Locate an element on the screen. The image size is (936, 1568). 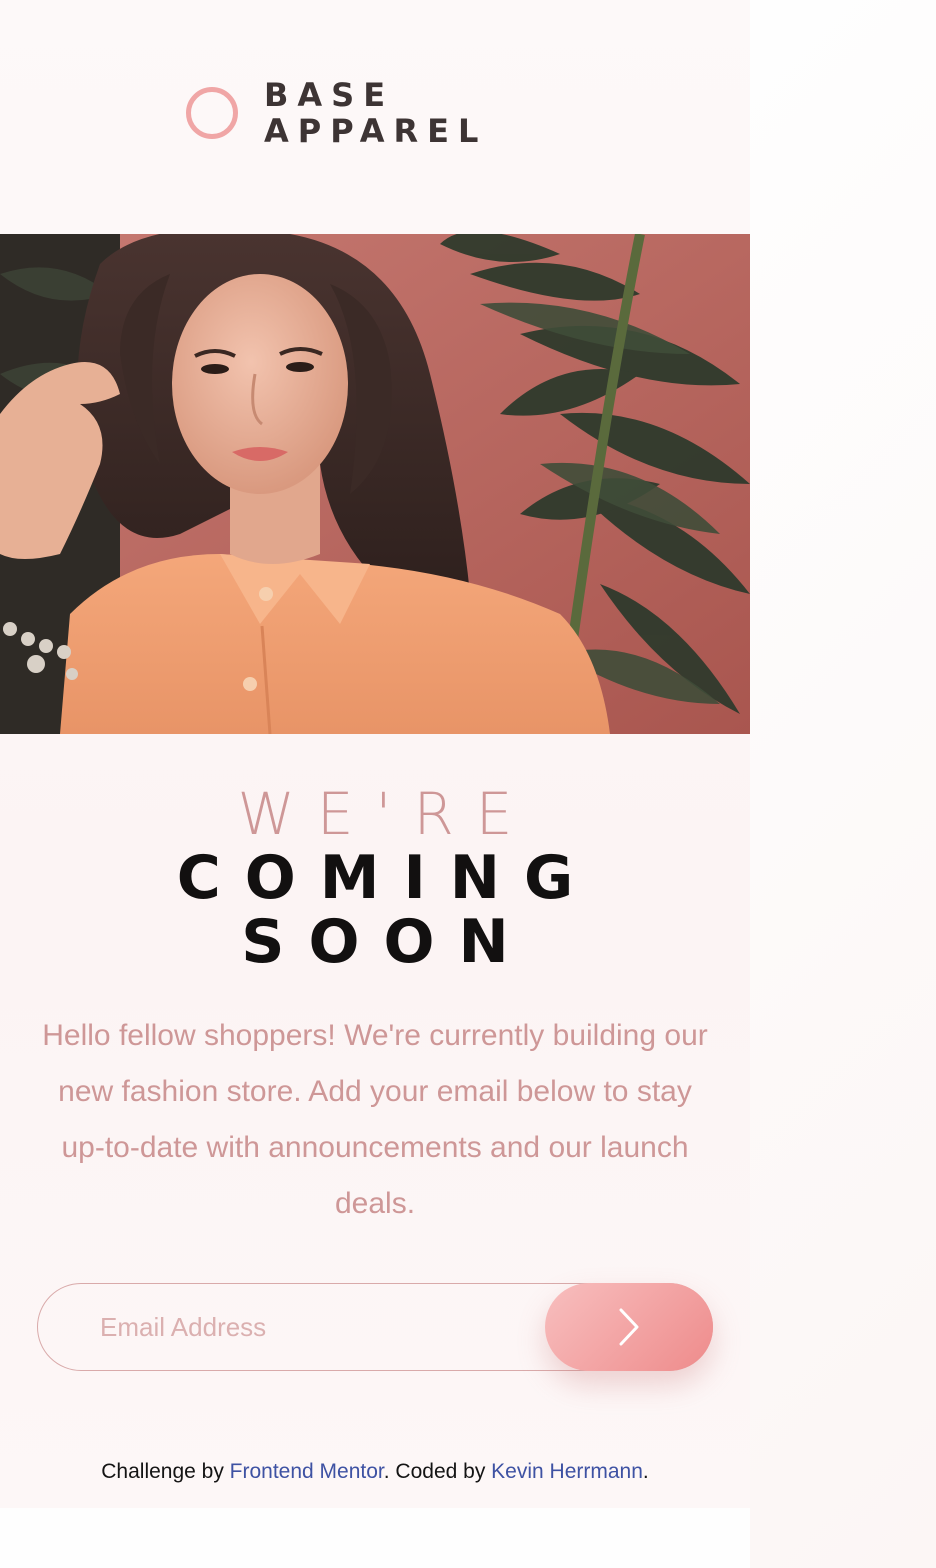
footer-suffix: . is located at coordinates (645, 1471).